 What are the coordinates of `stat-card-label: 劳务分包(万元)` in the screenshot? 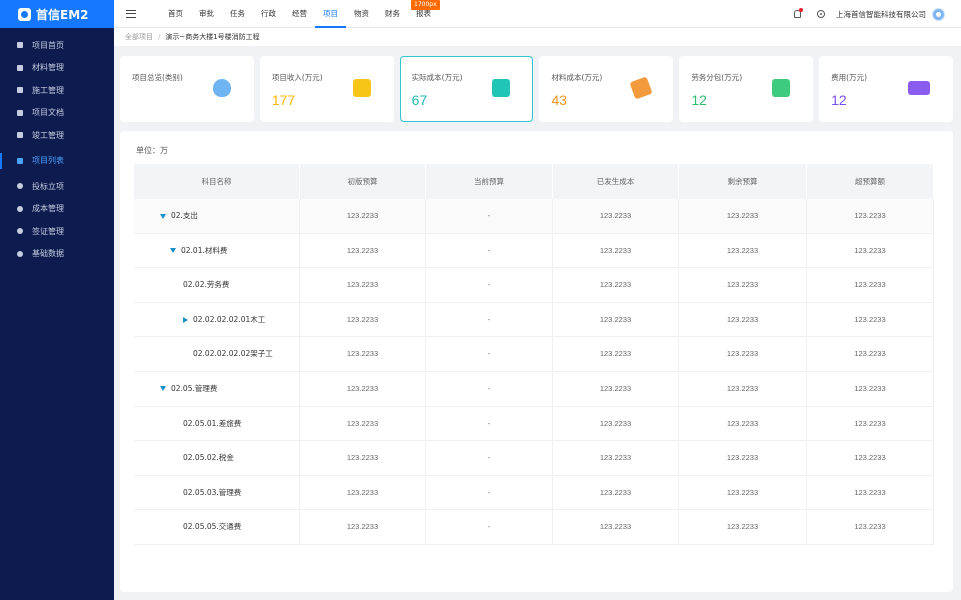 It's located at (717, 77).